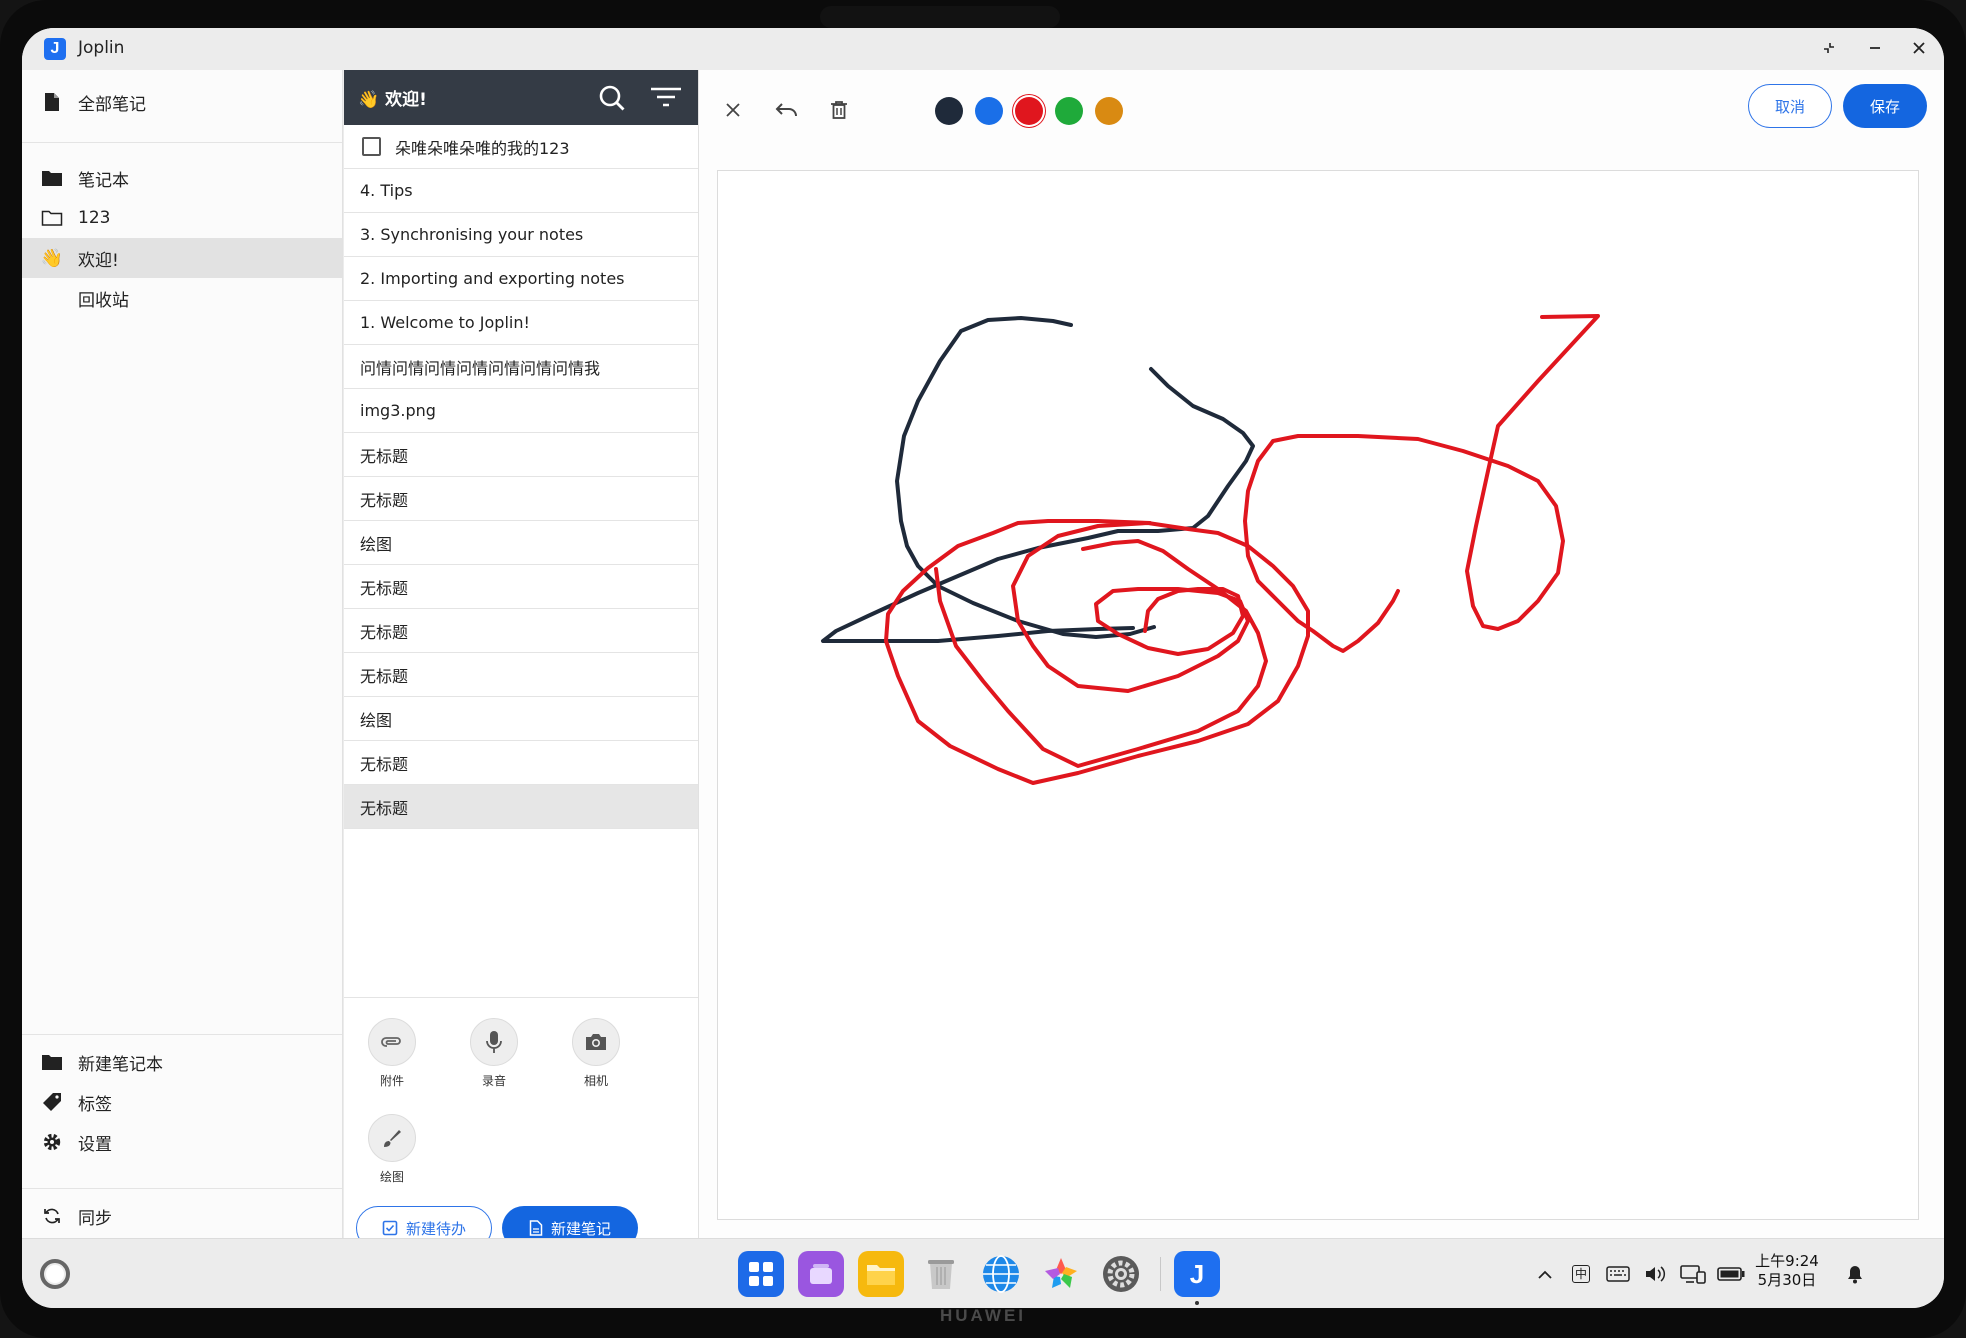  What do you see at coordinates (182, 1142) in the screenshot?
I see `sidebar-item-settings: 设置` at bounding box center [182, 1142].